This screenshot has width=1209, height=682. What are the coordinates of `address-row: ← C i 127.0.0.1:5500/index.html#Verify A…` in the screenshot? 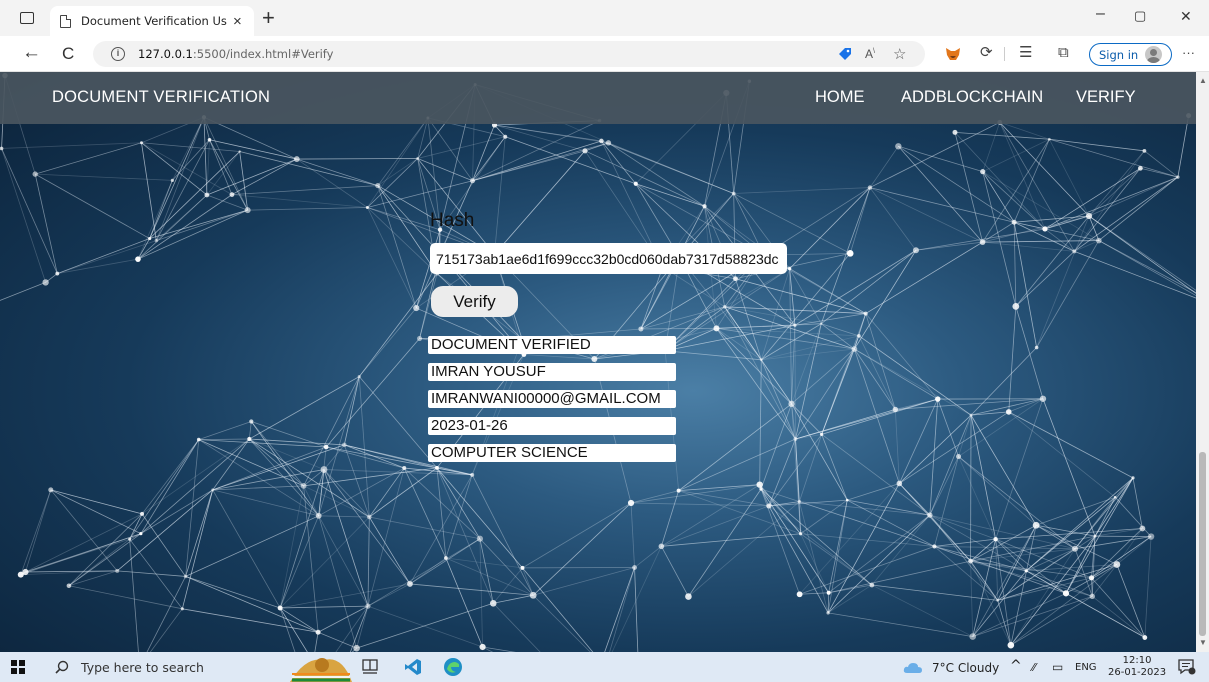 It's located at (604, 54).